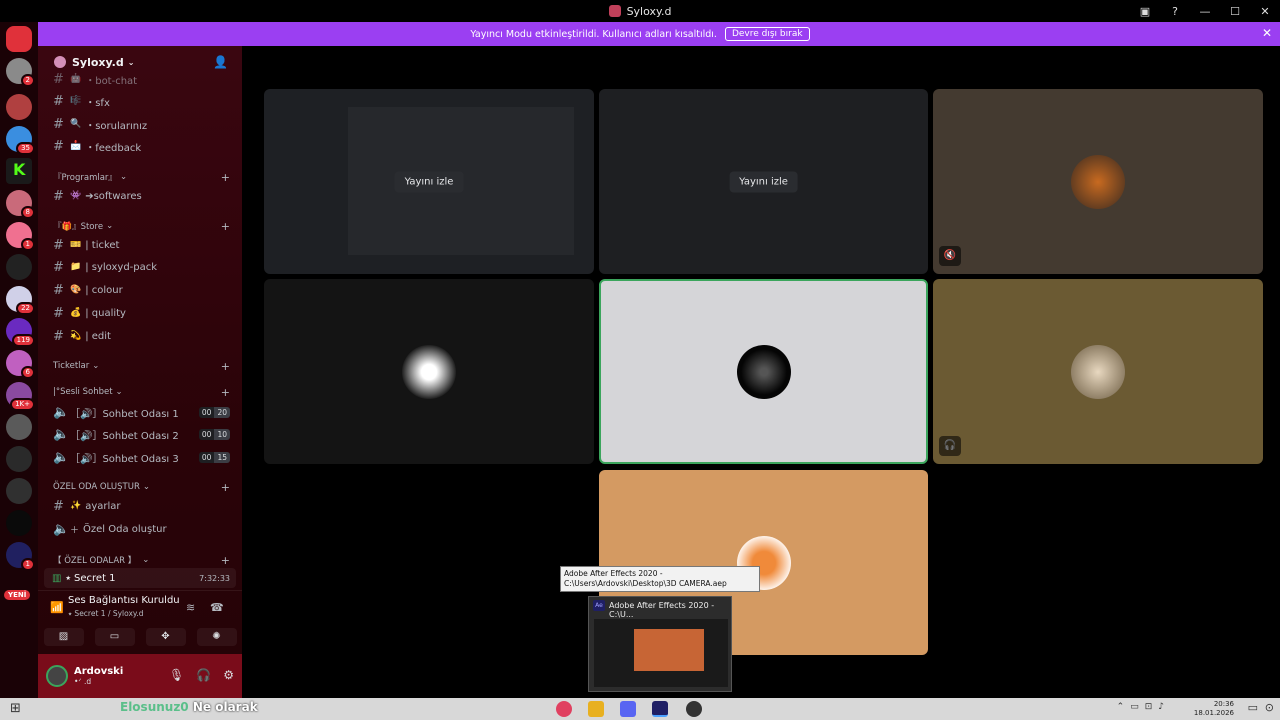 Image resolution: width=1280 pixels, height=720 pixels. What do you see at coordinates (216, 637) in the screenshot?
I see `soundboard-icon: ✺` at bounding box center [216, 637].